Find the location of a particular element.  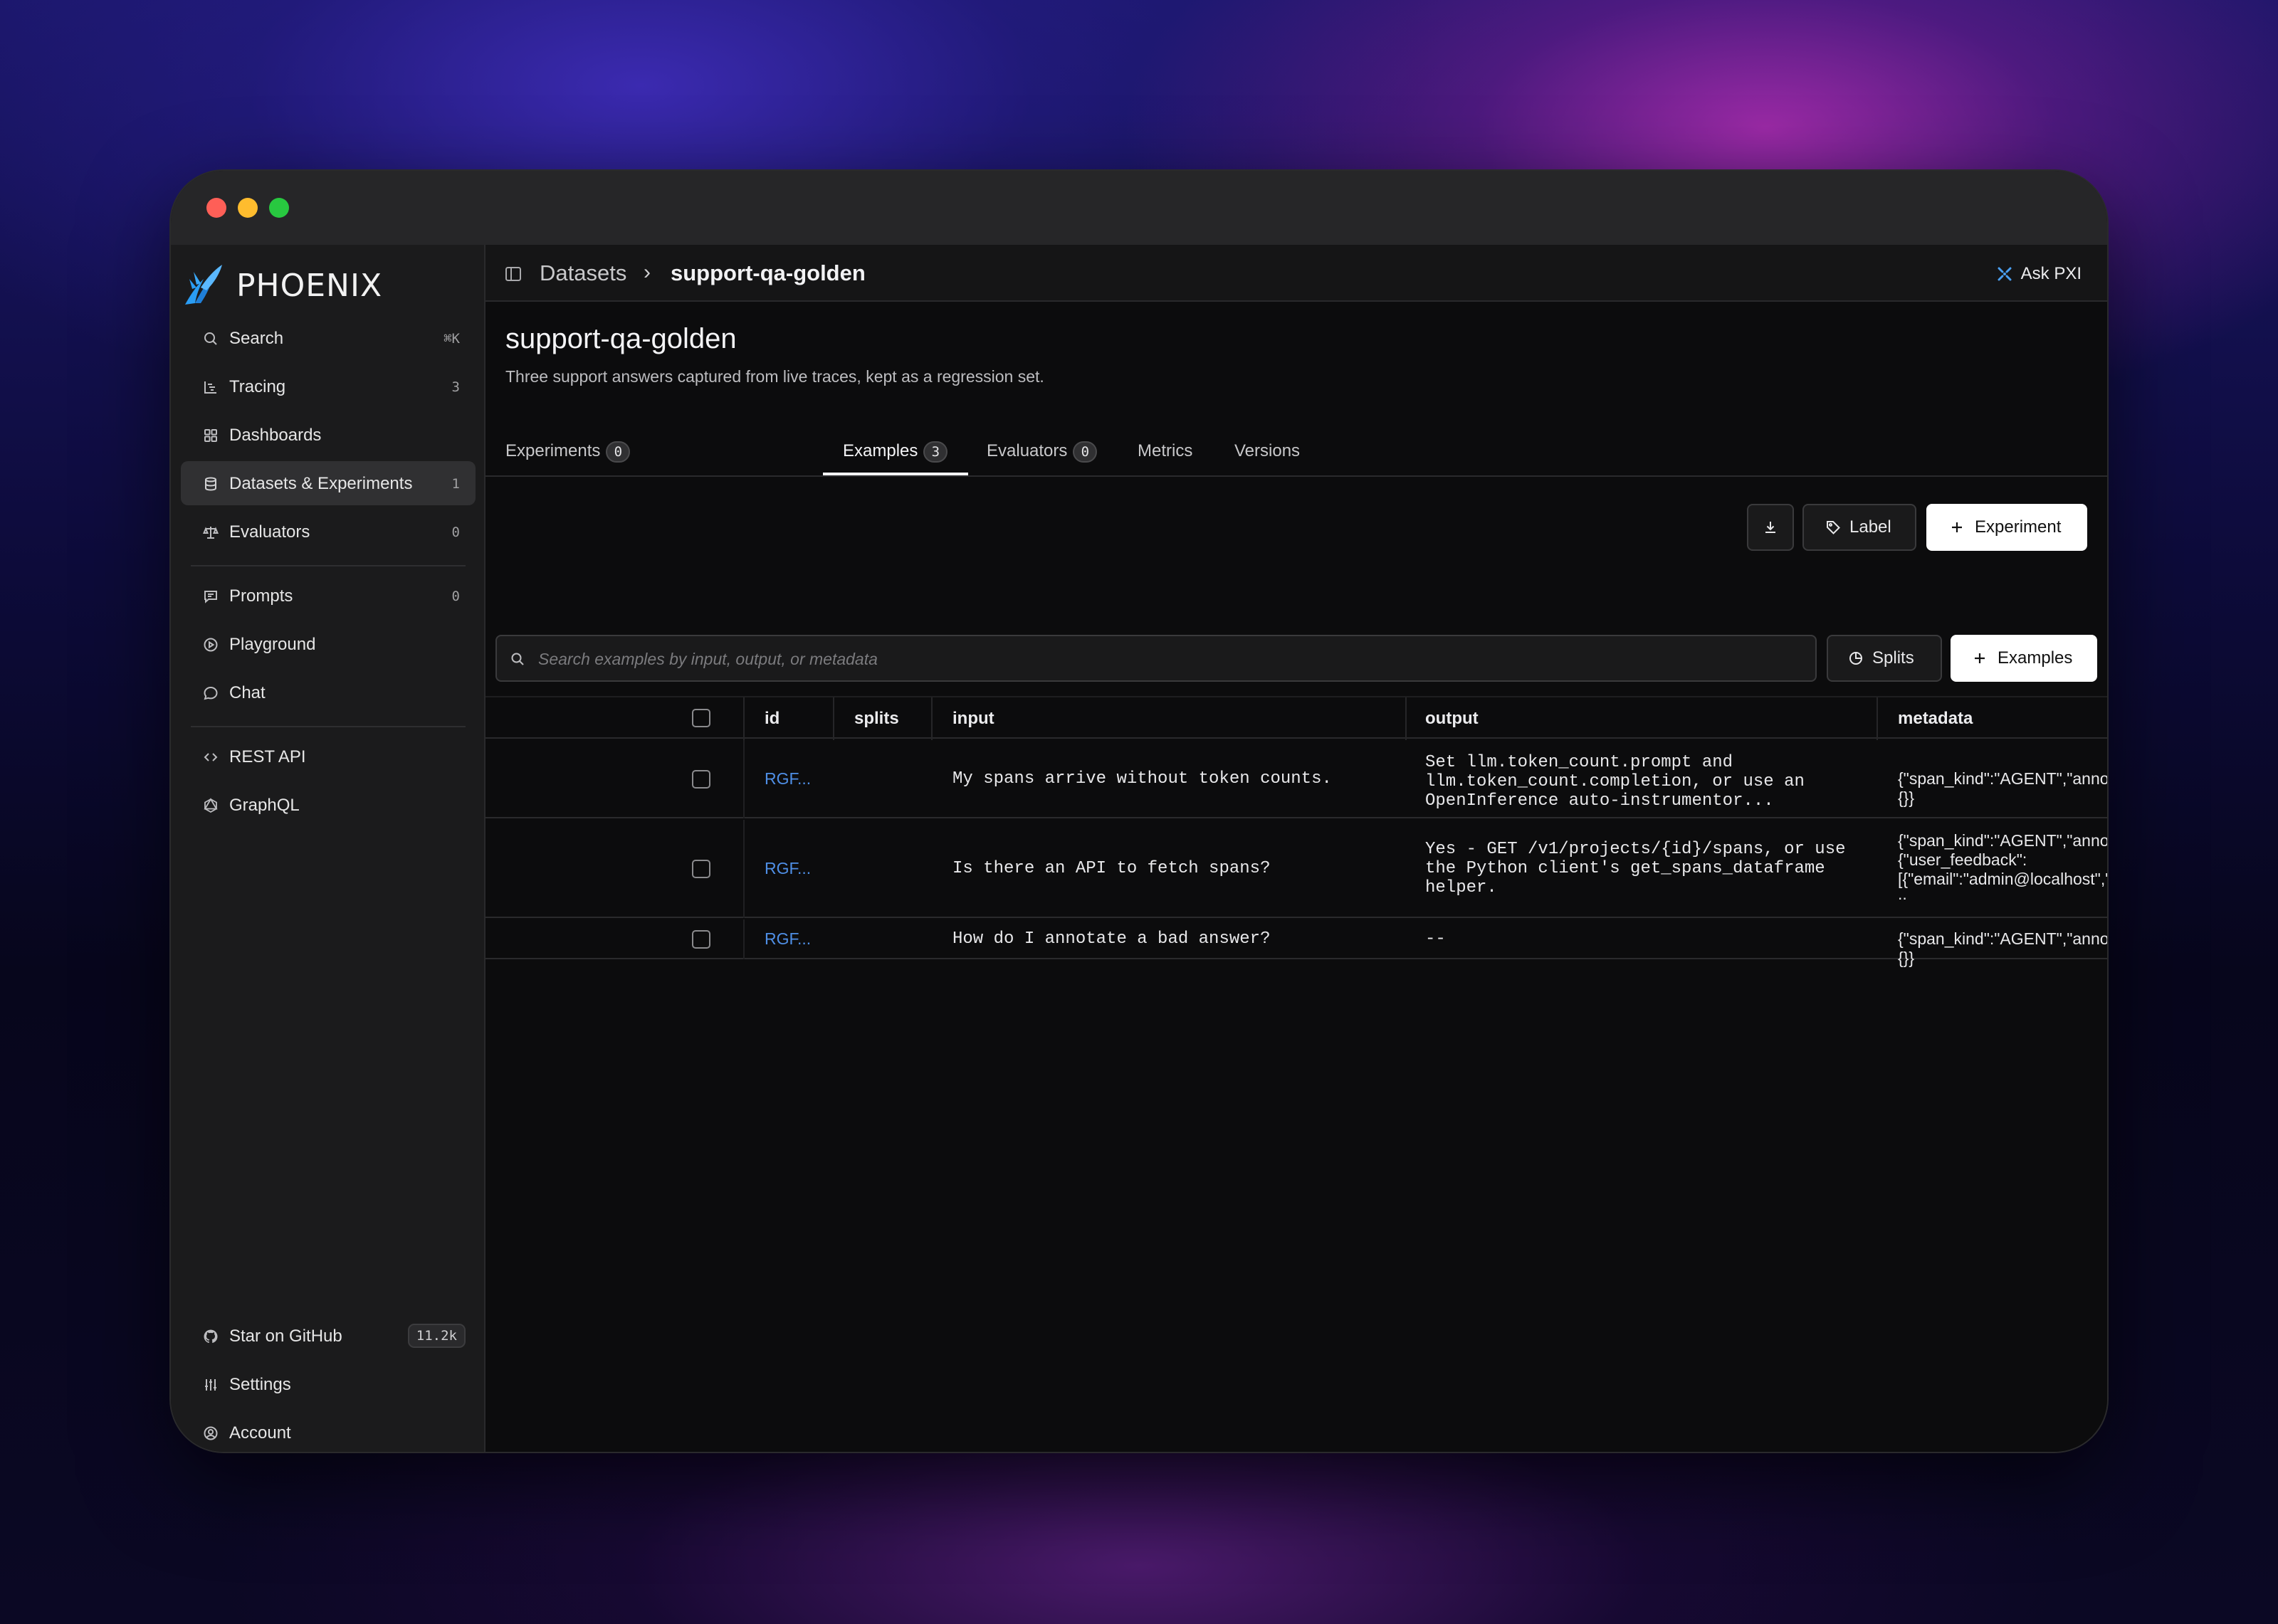

github-icon is located at coordinates (210, 1336).